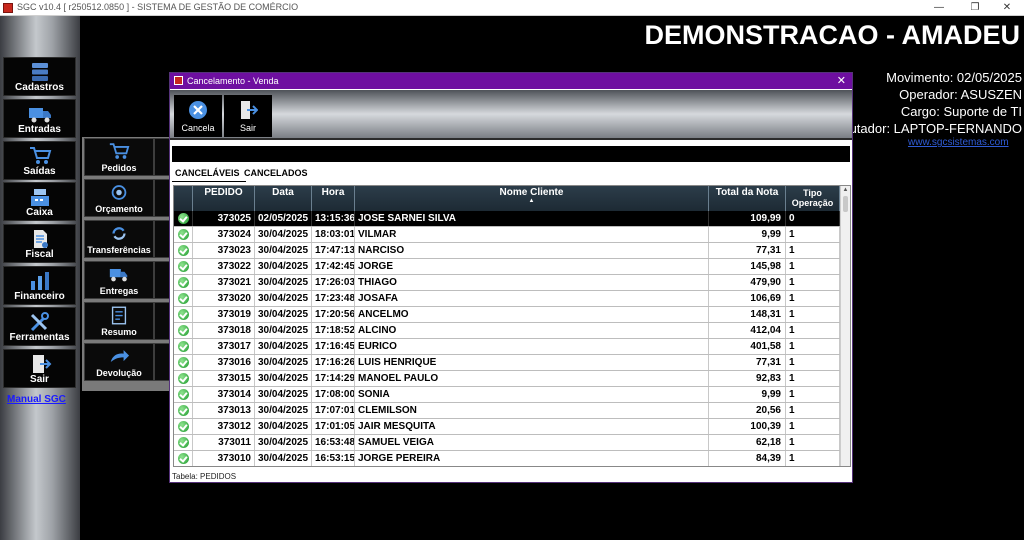 The width and height of the screenshot is (1024, 540). What do you see at coordinates (128, 239) in the screenshot?
I see `submenu-item-transferencias: Transferências` at bounding box center [128, 239].